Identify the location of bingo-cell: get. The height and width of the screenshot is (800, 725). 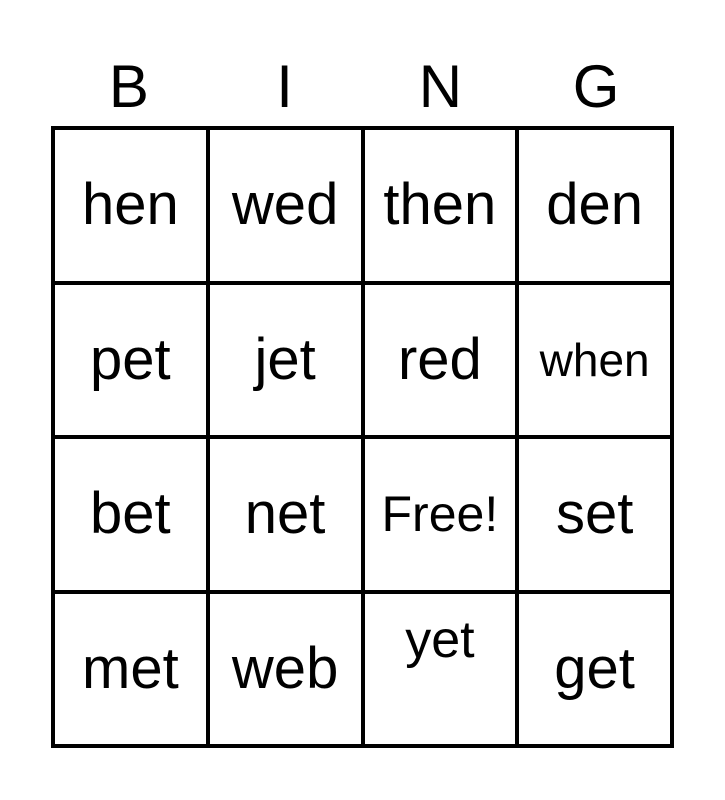
(594, 668).